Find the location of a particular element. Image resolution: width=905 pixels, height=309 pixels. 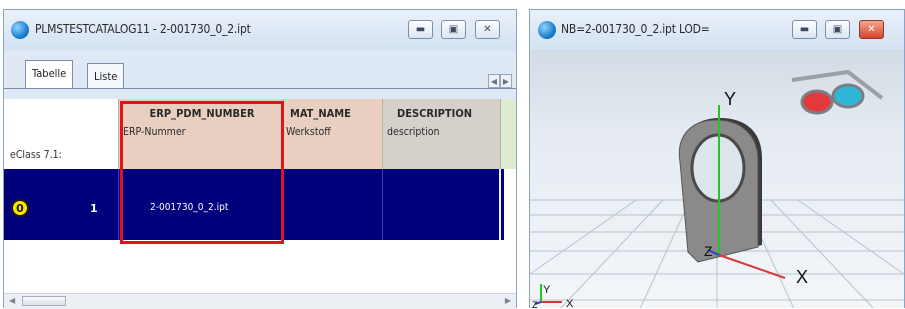

column-name: MAT_NAME is located at coordinates (320, 113).